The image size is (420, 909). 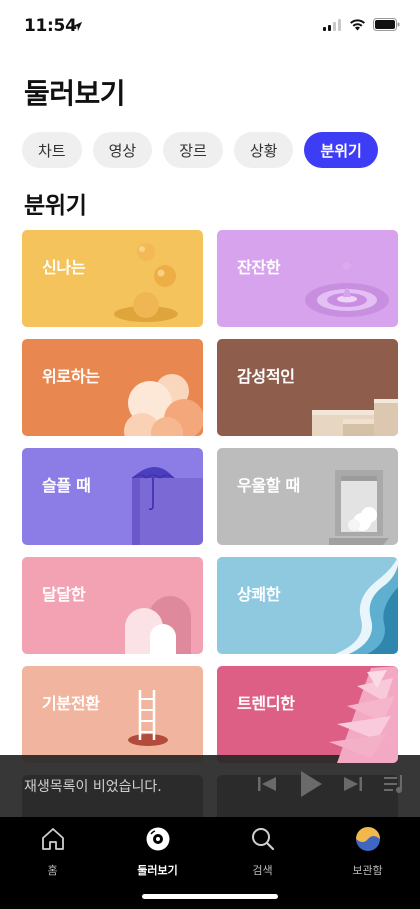 I want to click on chip-chart: 차트, so click(x=52, y=150).